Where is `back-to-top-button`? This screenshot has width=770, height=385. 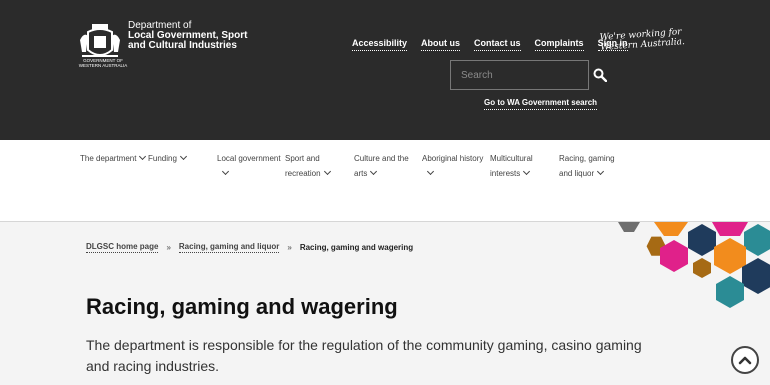 back-to-top-button is located at coordinates (745, 360).